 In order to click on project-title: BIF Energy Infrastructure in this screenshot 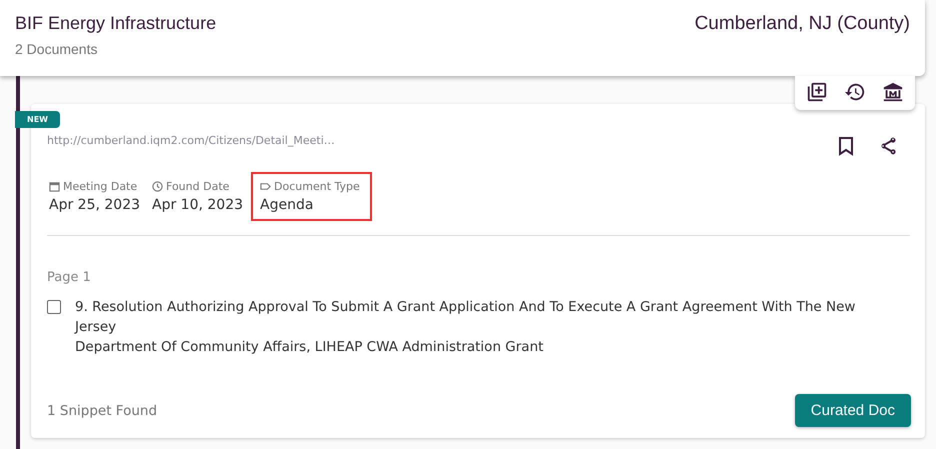, I will do `click(115, 23)`.